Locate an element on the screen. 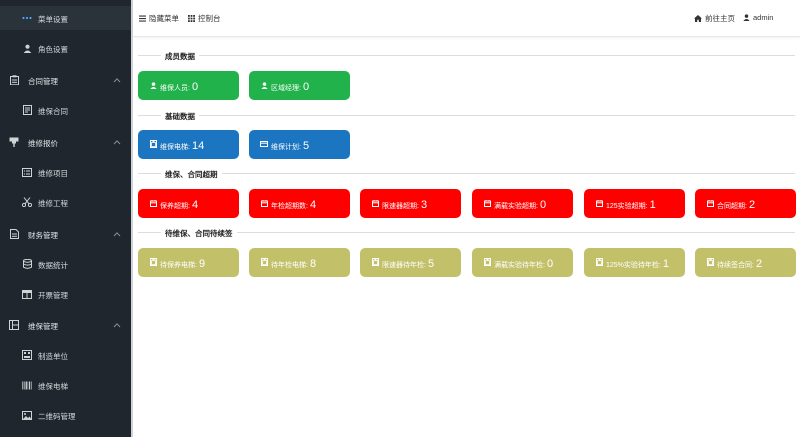  sidebar-item-repair-projects: 维修工程 is located at coordinates (65, 202).